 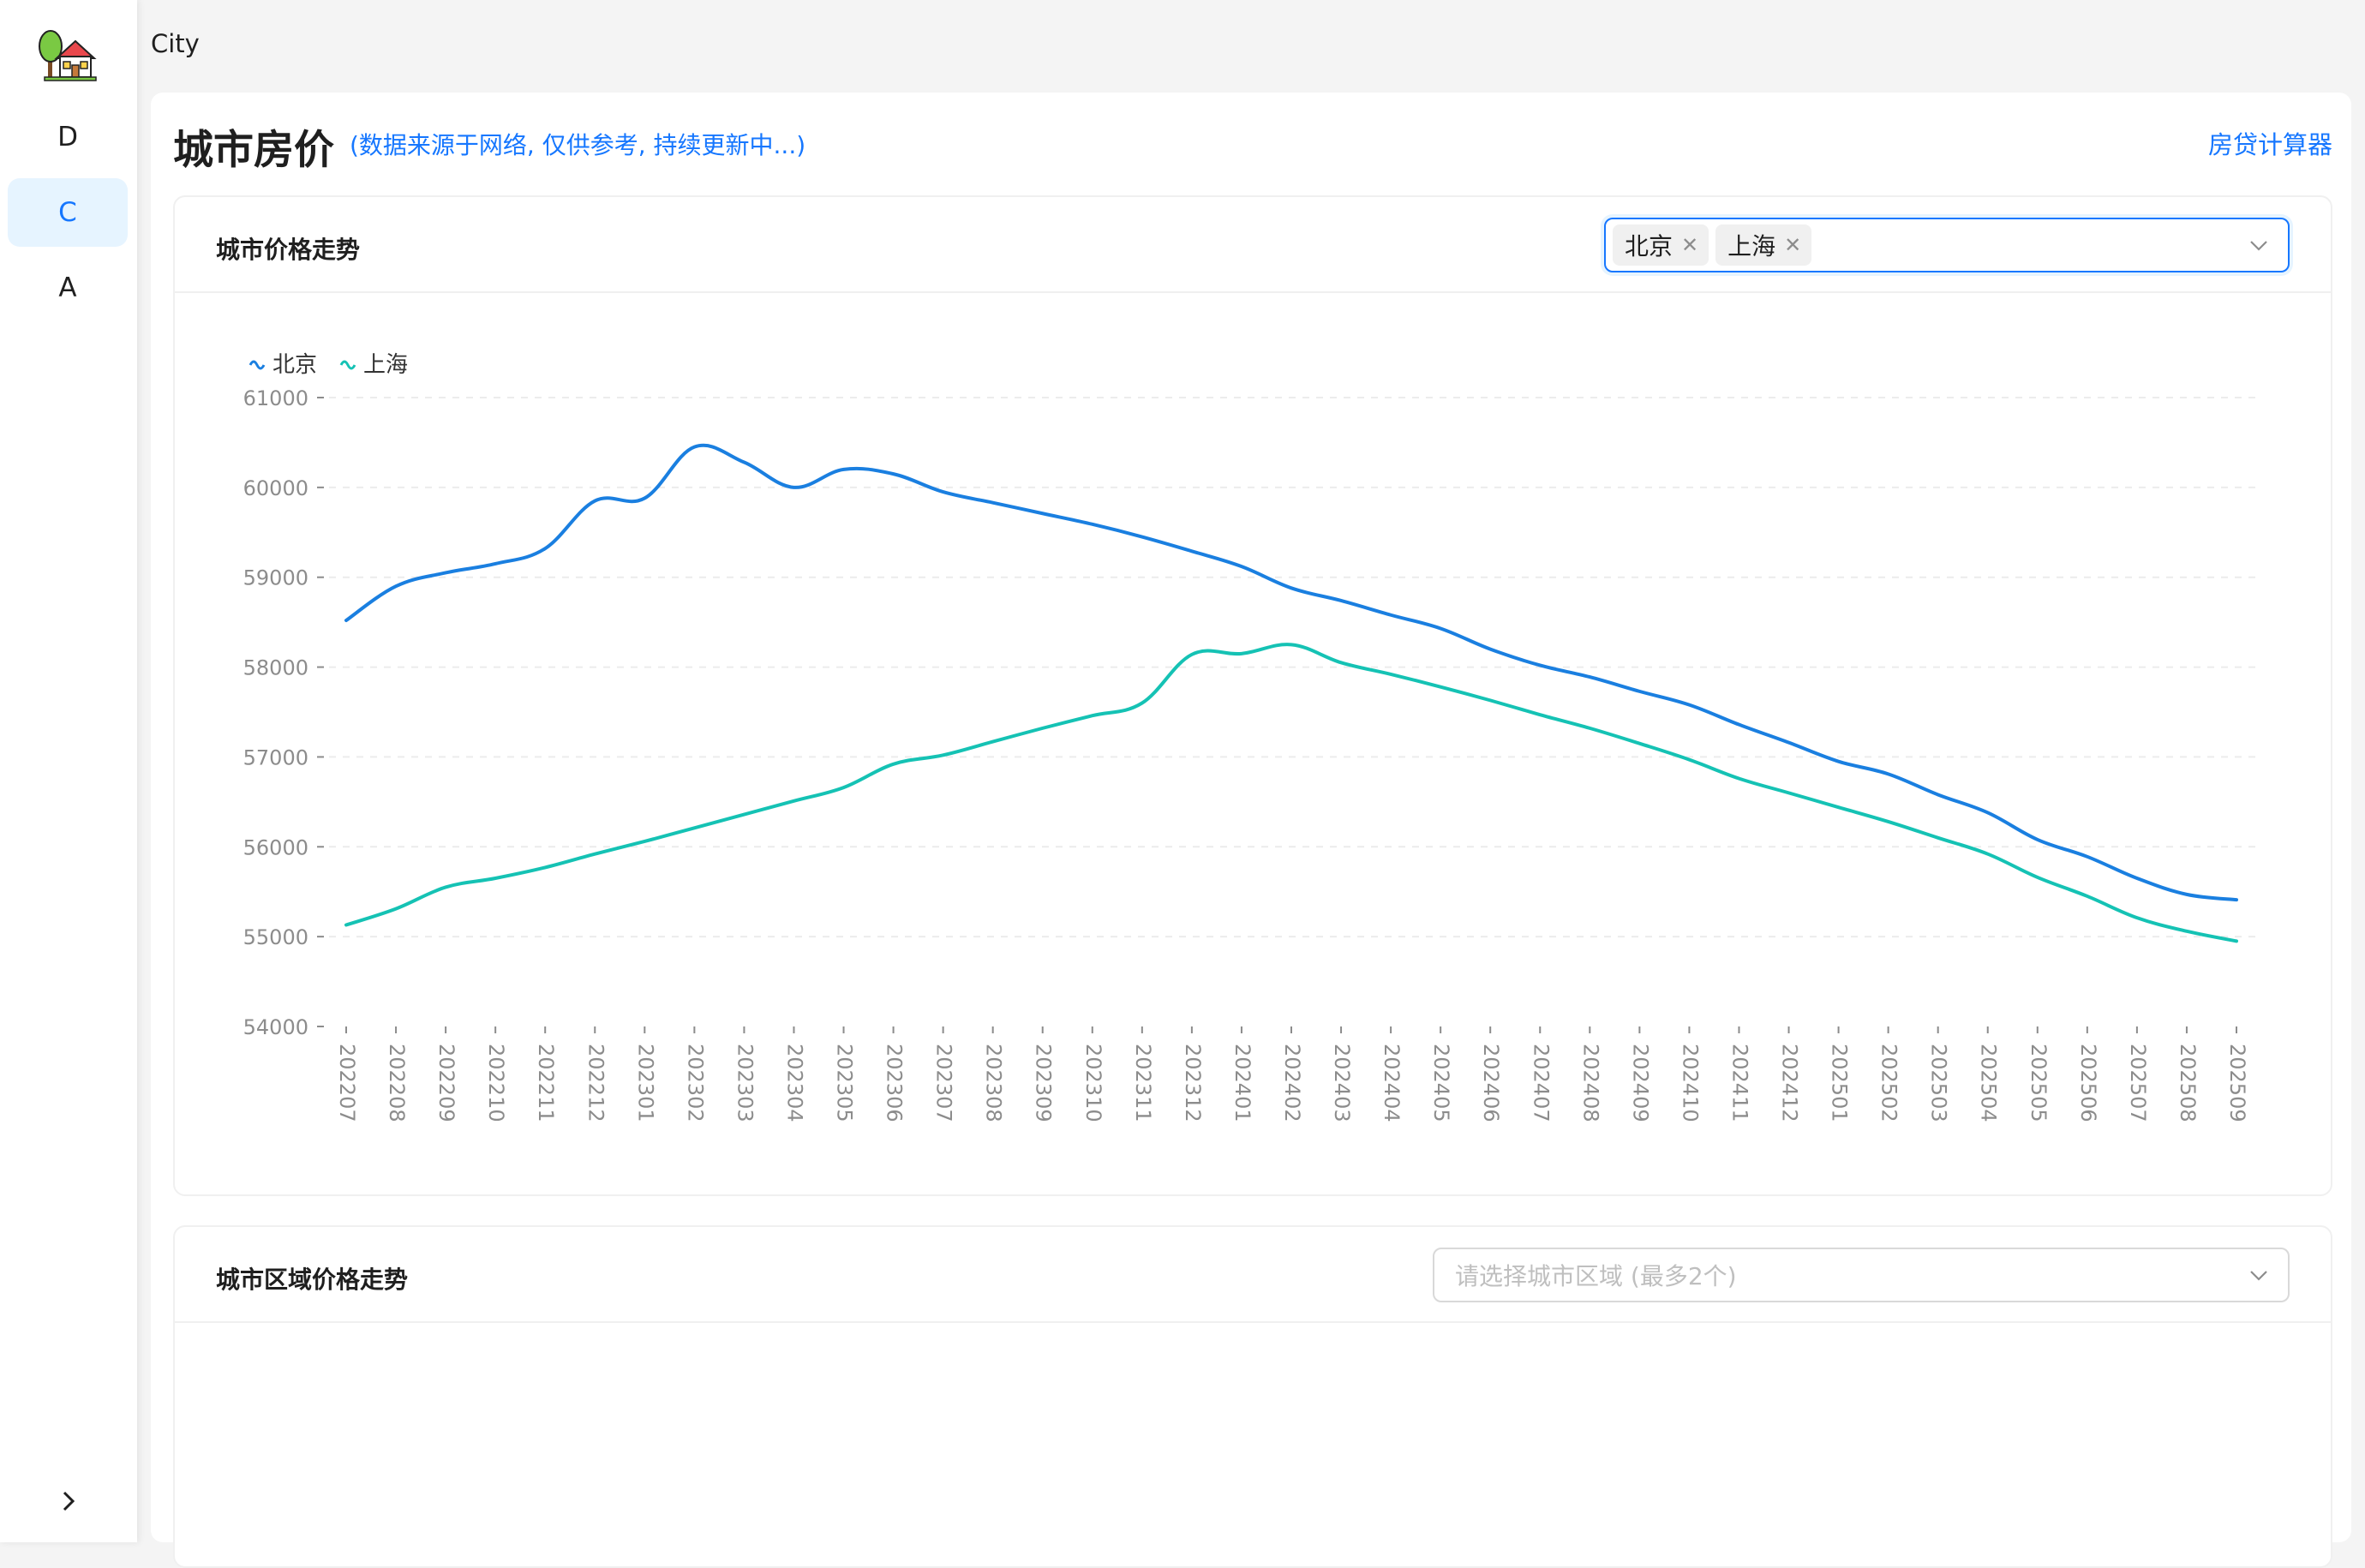 I want to click on sidebar-item-c: C, so click(x=68, y=212).